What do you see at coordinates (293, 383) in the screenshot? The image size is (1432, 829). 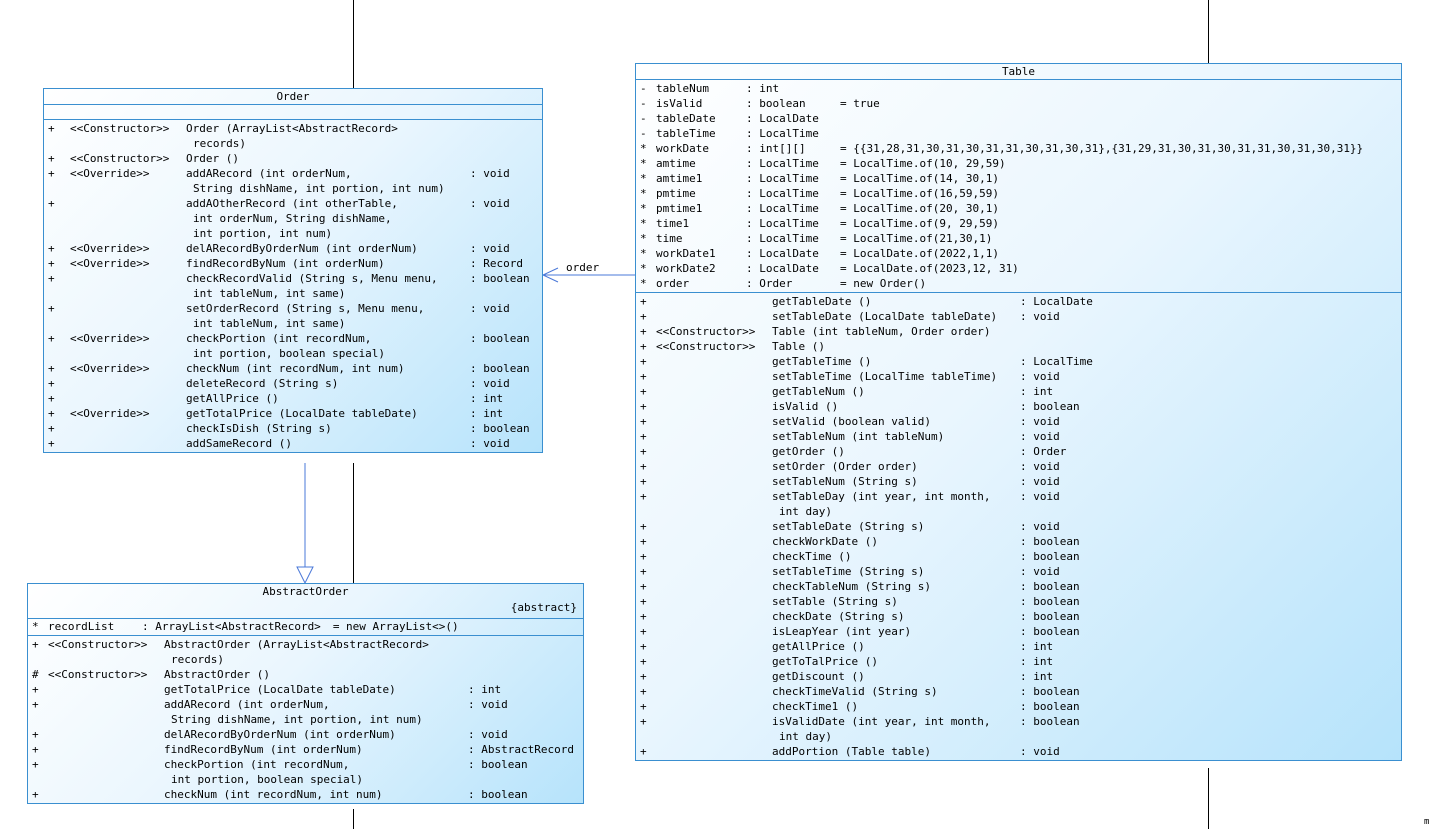 I see `operation-row: + deleteRecord (String s): void` at bounding box center [293, 383].